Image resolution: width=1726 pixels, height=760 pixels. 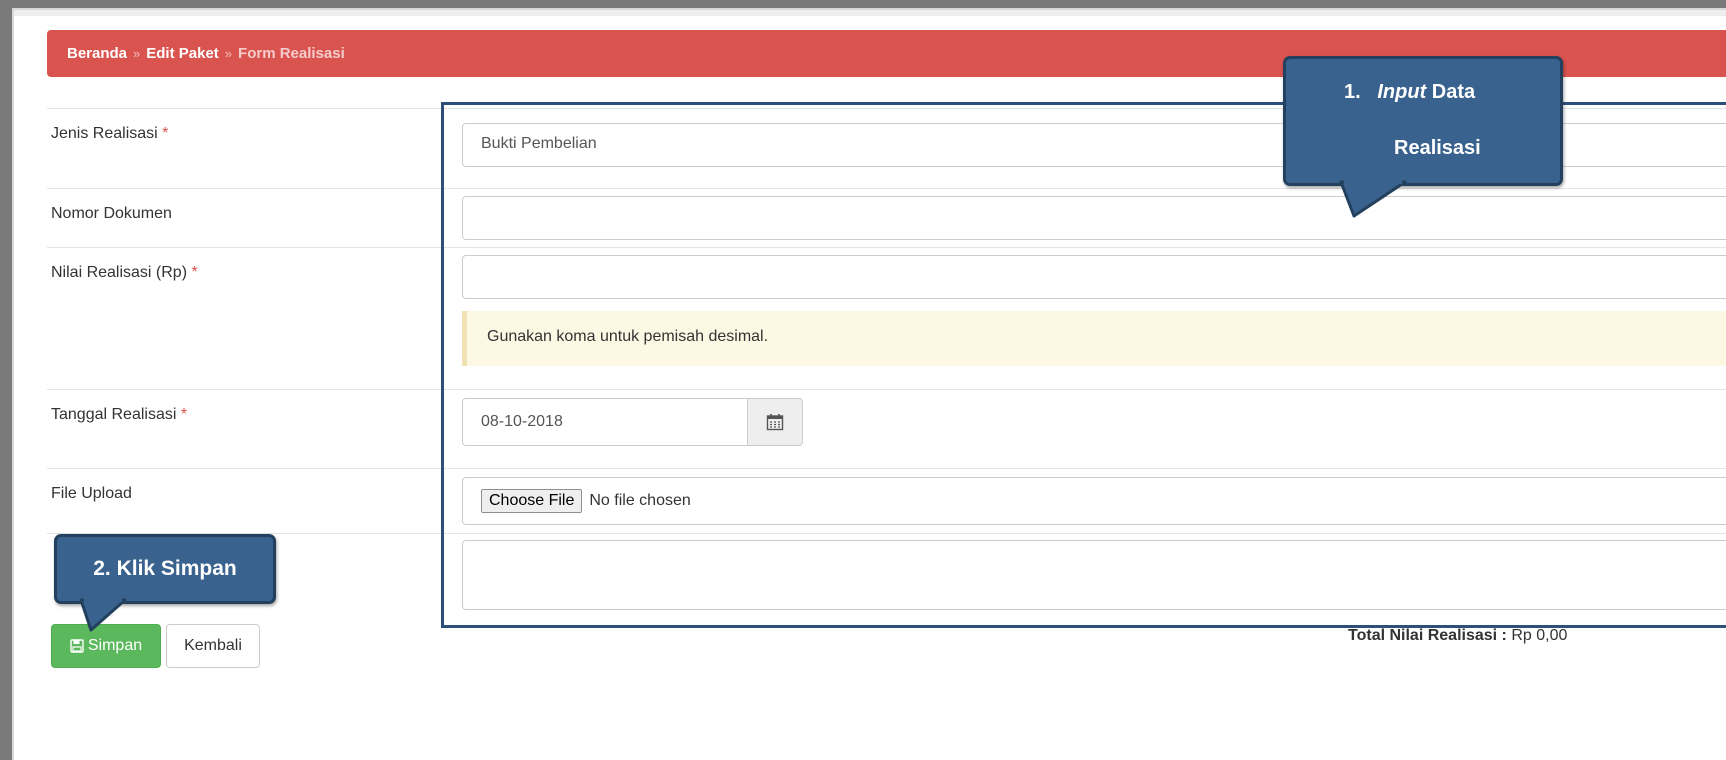 I want to click on callout-step-2-pointer, so click(x=103, y=615).